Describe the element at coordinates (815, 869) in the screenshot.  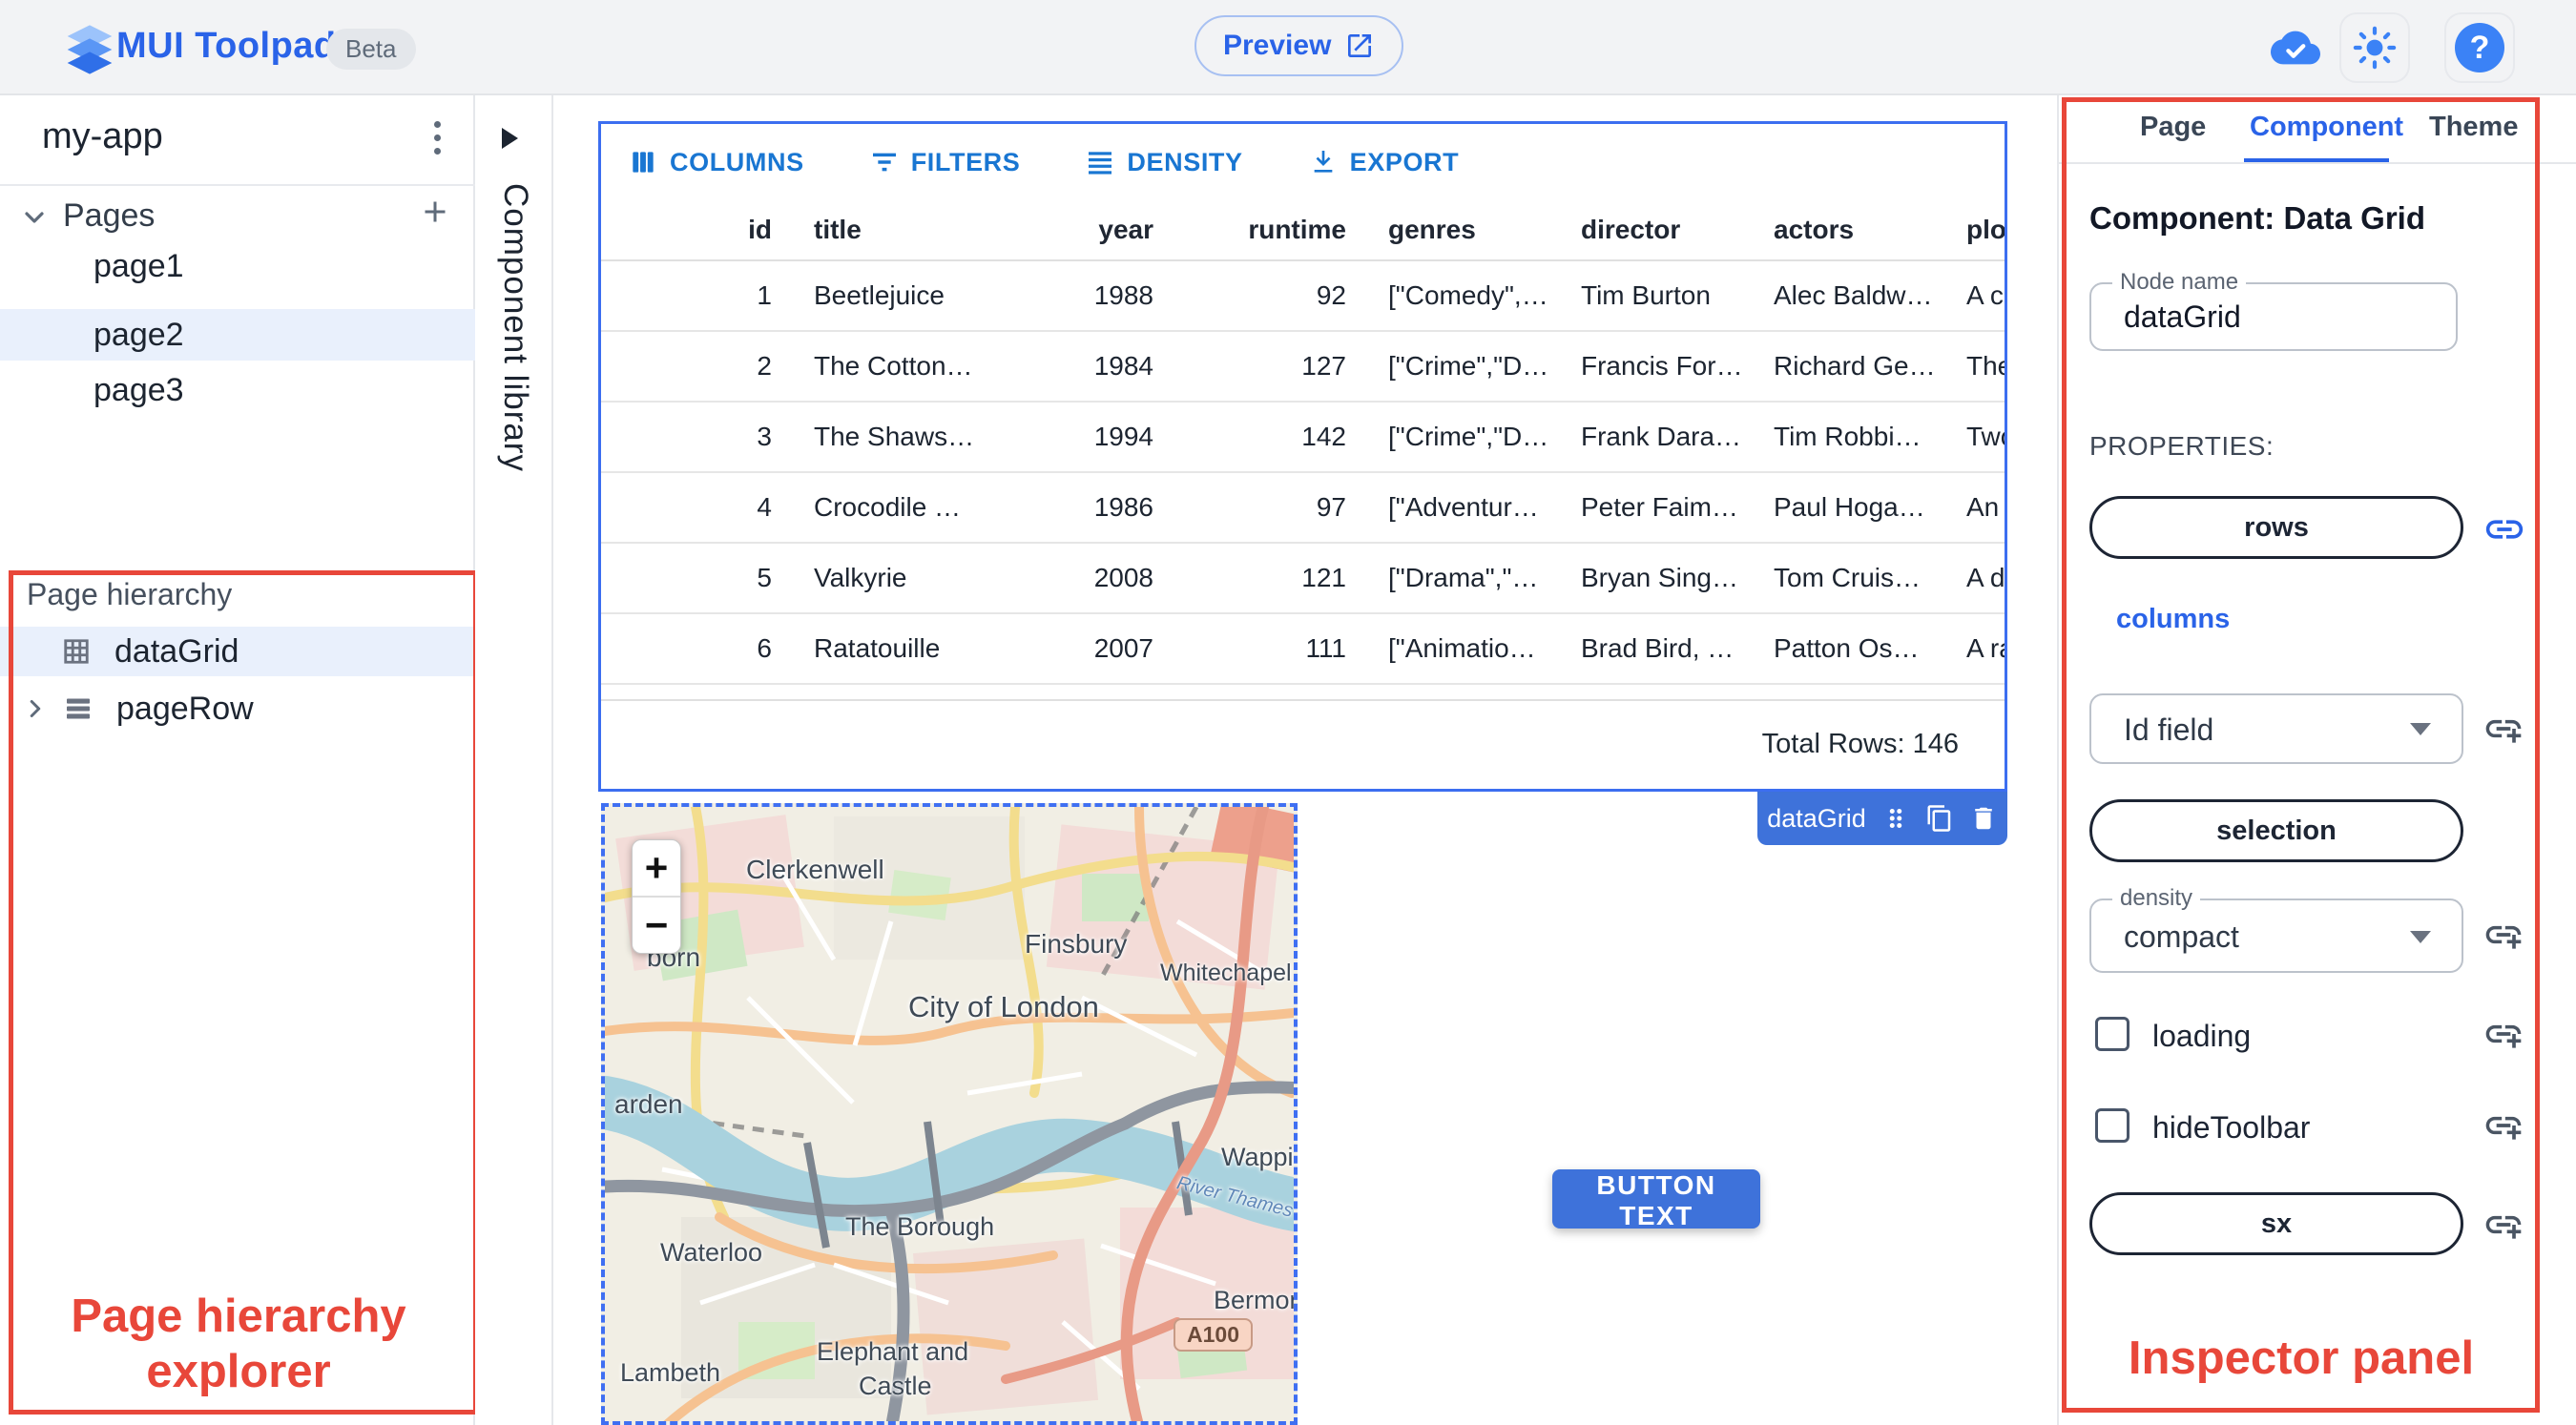
I see `map-label: Clerkenwell` at that location.